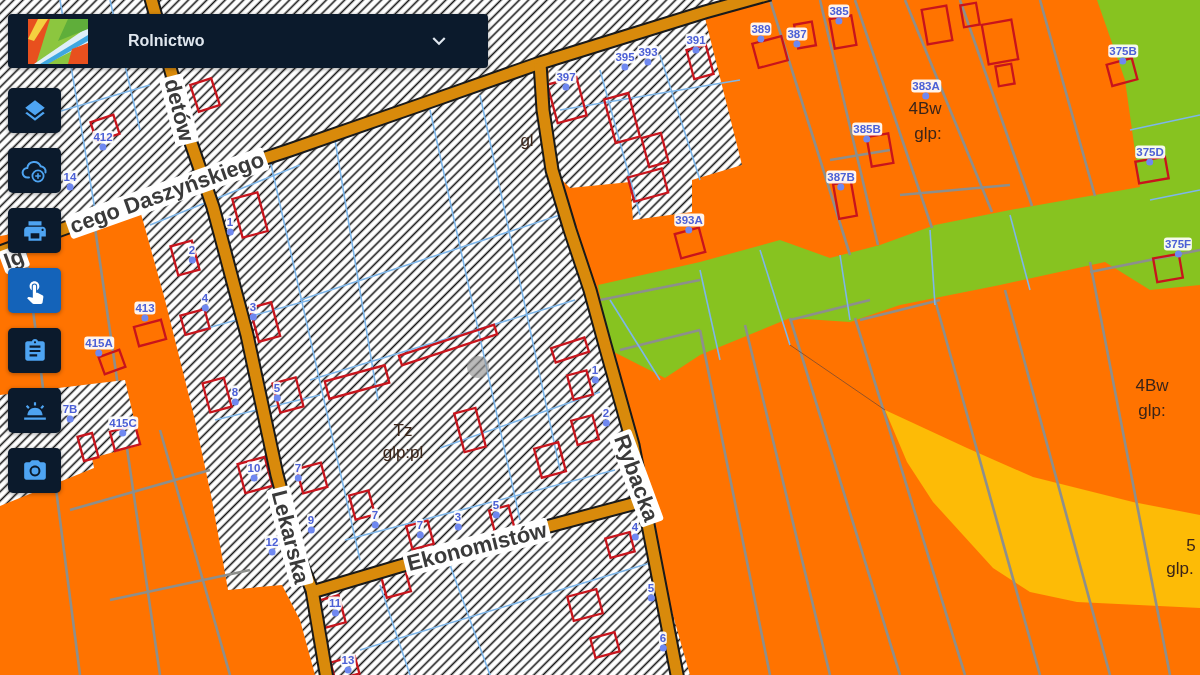  Describe the element at coordinates (34, 290) in the screenshot. I see `pointer-button` at that location.